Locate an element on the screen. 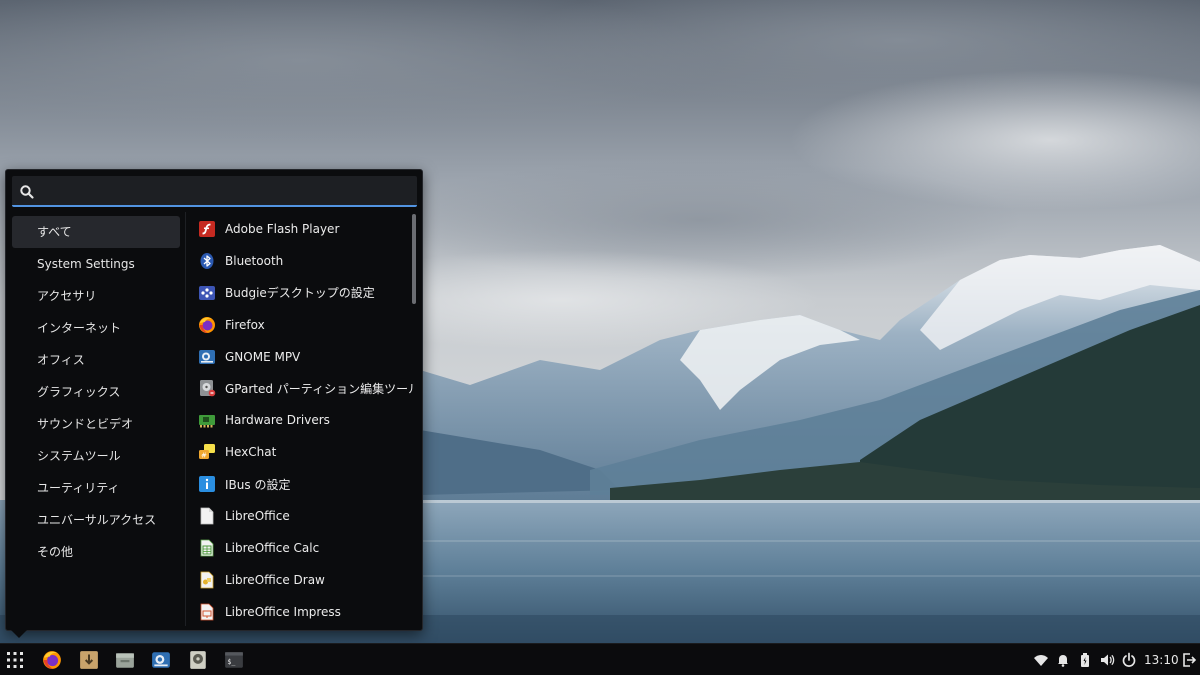  app-item-gparted: GParted パーティション編集ツール is located at coordinates (302, 388).